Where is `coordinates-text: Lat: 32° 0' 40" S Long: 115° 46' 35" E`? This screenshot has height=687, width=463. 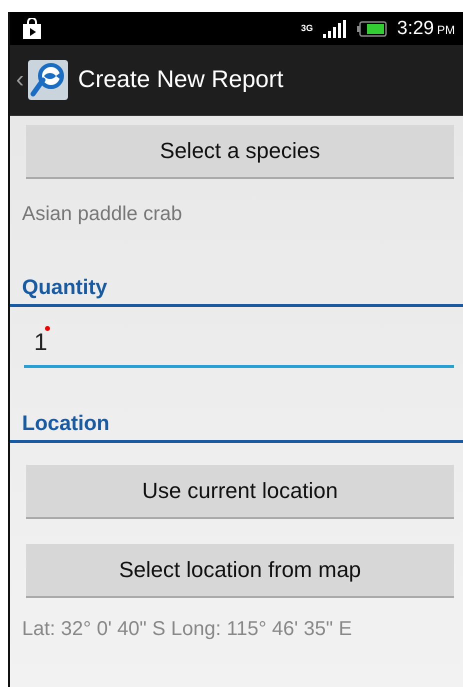
coordinates-text: Lat: 32° 0' 40" S Long: 115° 46' 35" E is located at coordinates (187, 629).